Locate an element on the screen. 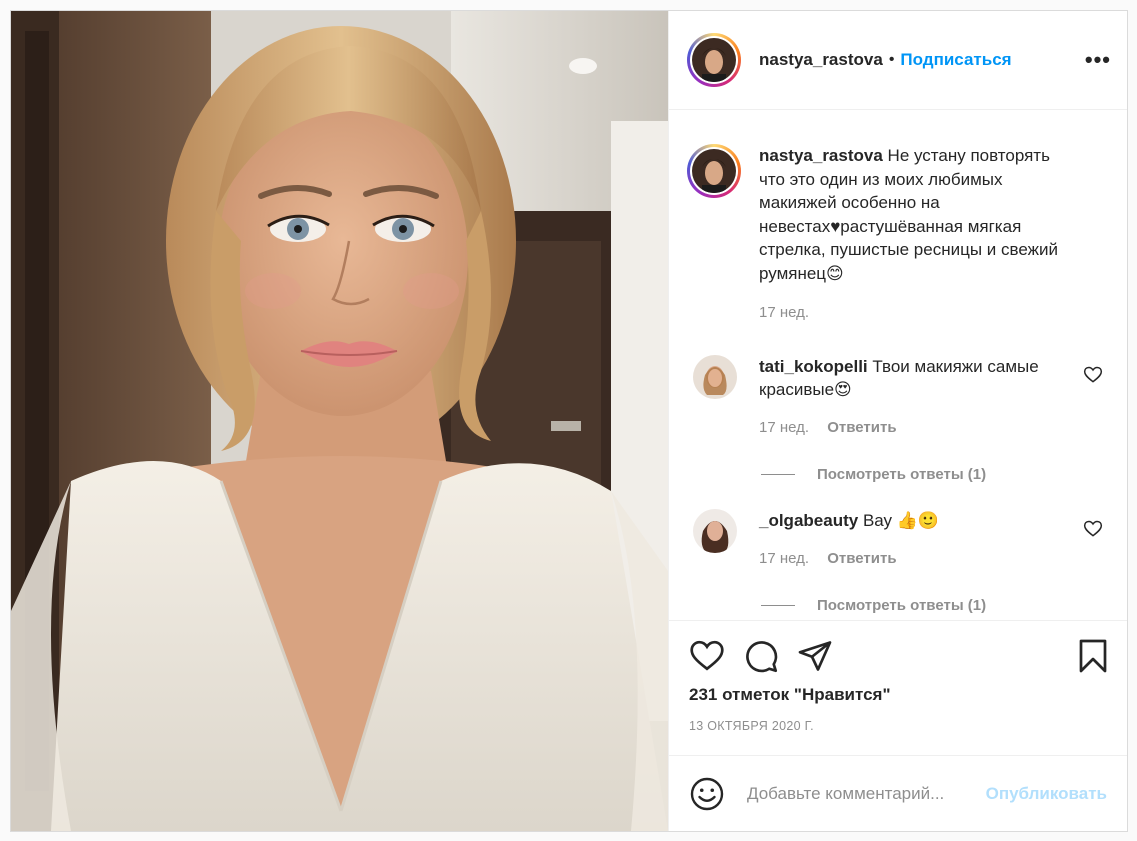  caption-time: 17 нед. is located at coordinates (784, 312).